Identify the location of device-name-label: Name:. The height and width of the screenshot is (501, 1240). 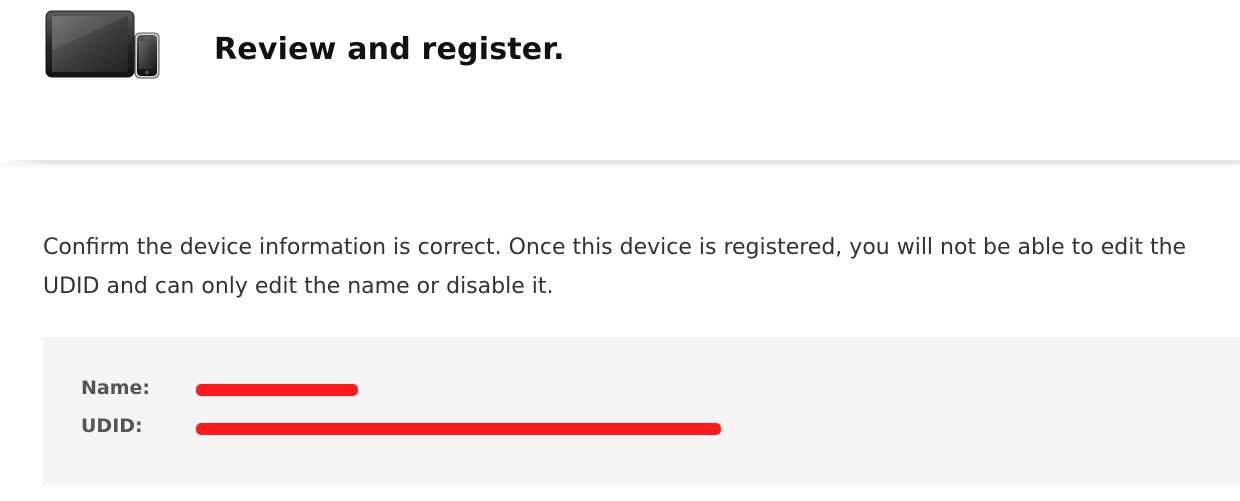
(116, 388).